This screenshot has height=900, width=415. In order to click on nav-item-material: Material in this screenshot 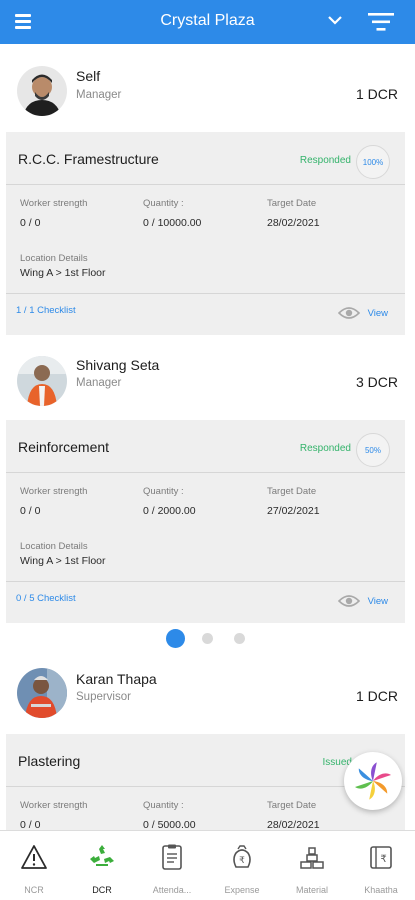, I will do `click(312, 865)`.